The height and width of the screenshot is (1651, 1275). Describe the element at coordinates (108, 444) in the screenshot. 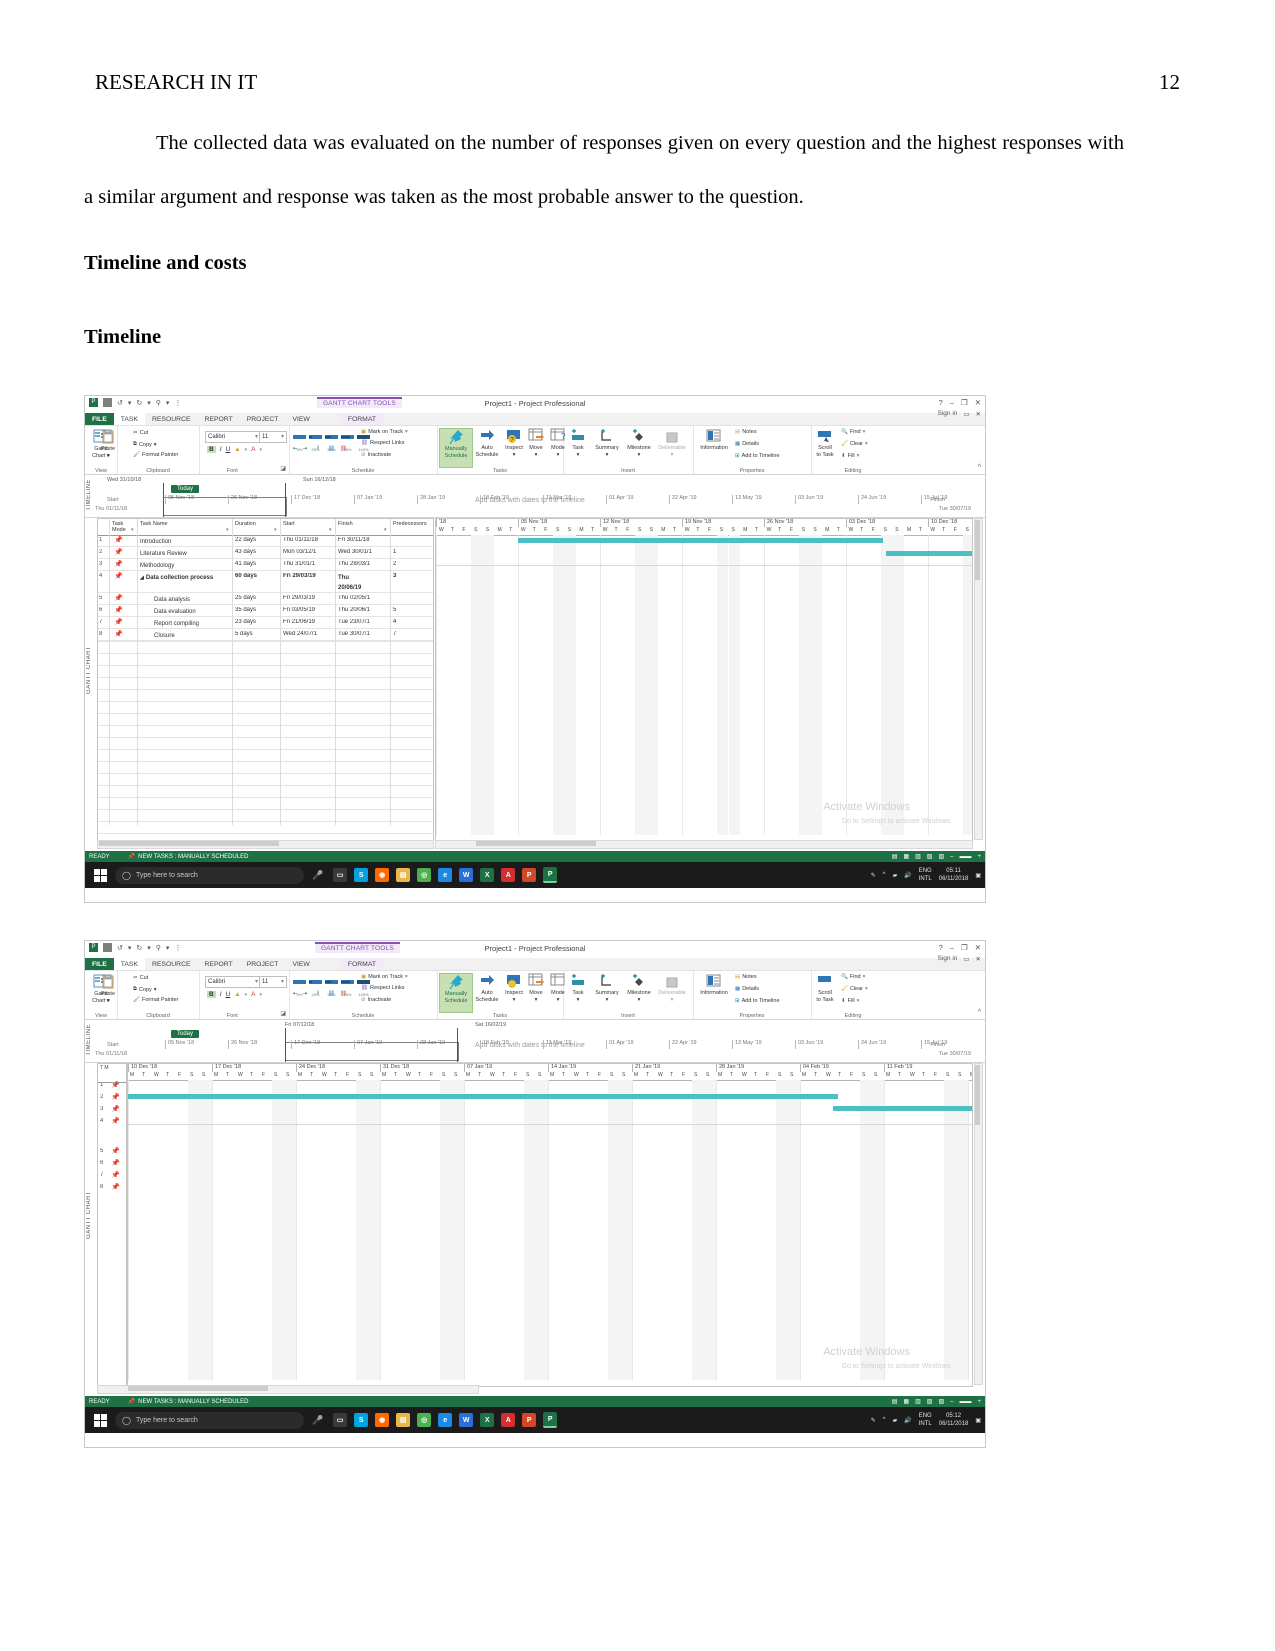

I see `paste-button: Paste ▾` at that location.